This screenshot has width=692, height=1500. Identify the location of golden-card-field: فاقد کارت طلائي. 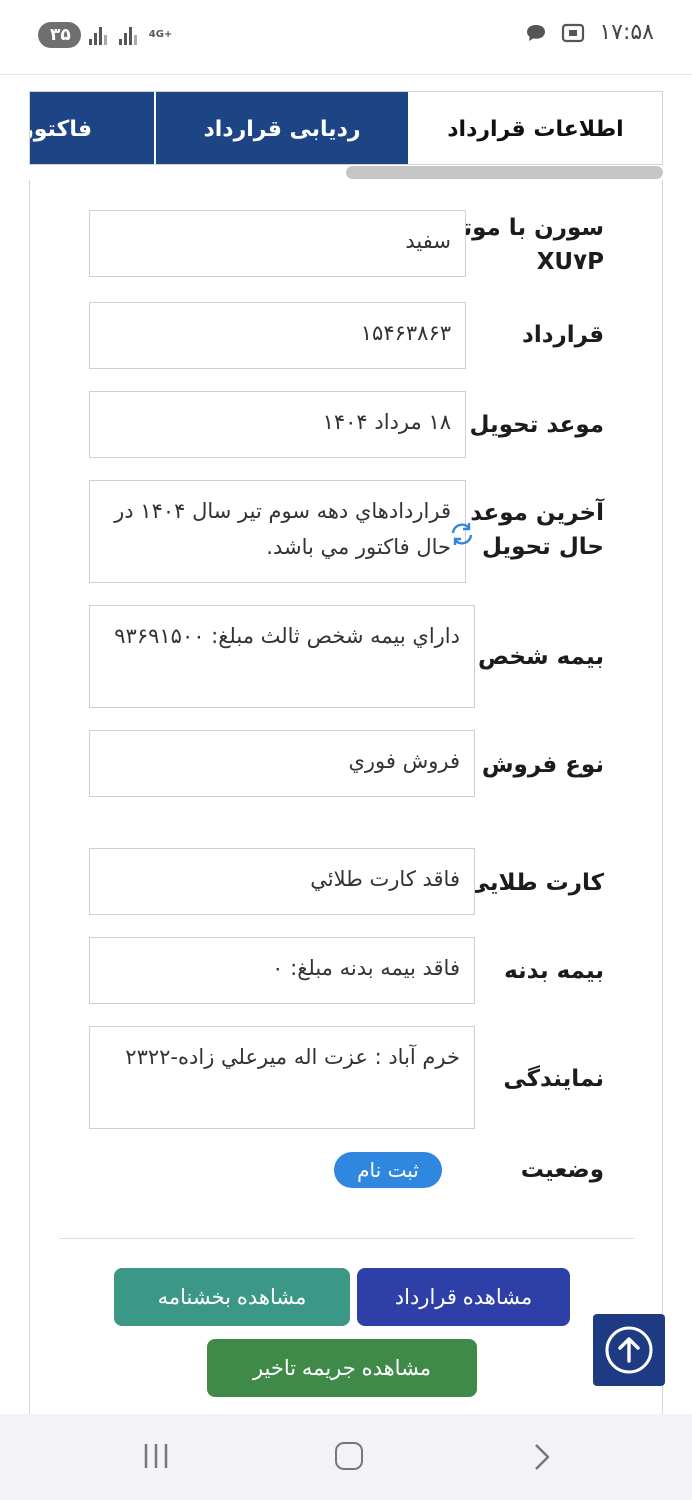
(282, 881).